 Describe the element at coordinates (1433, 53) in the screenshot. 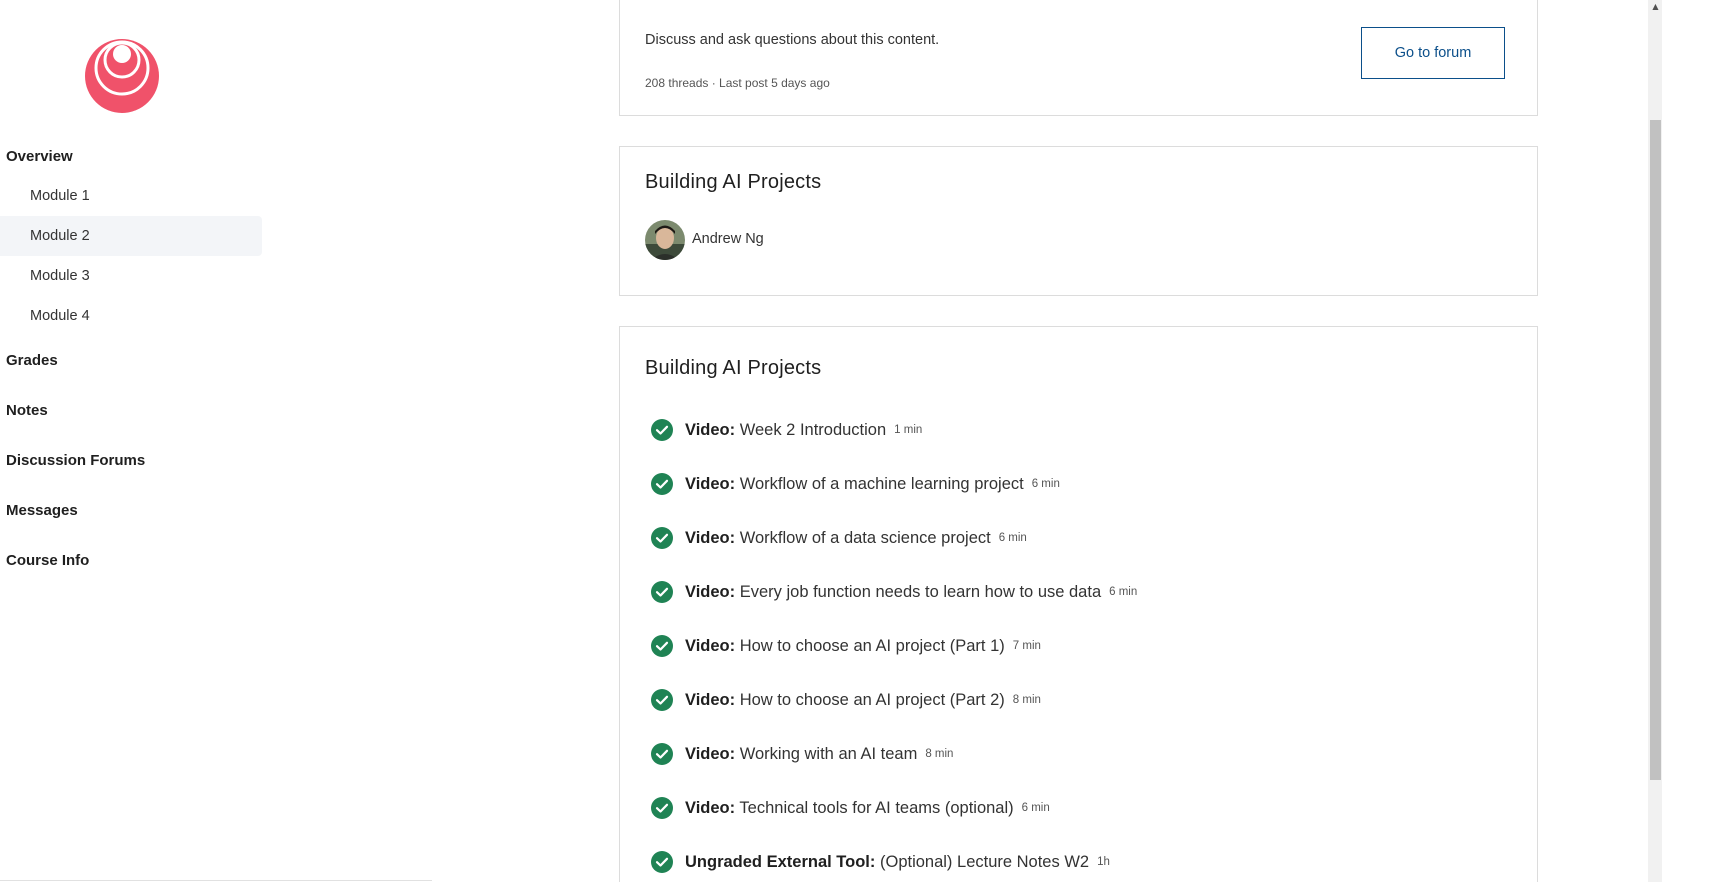

I see `go-to-forum-button: Go to forum` at that location.